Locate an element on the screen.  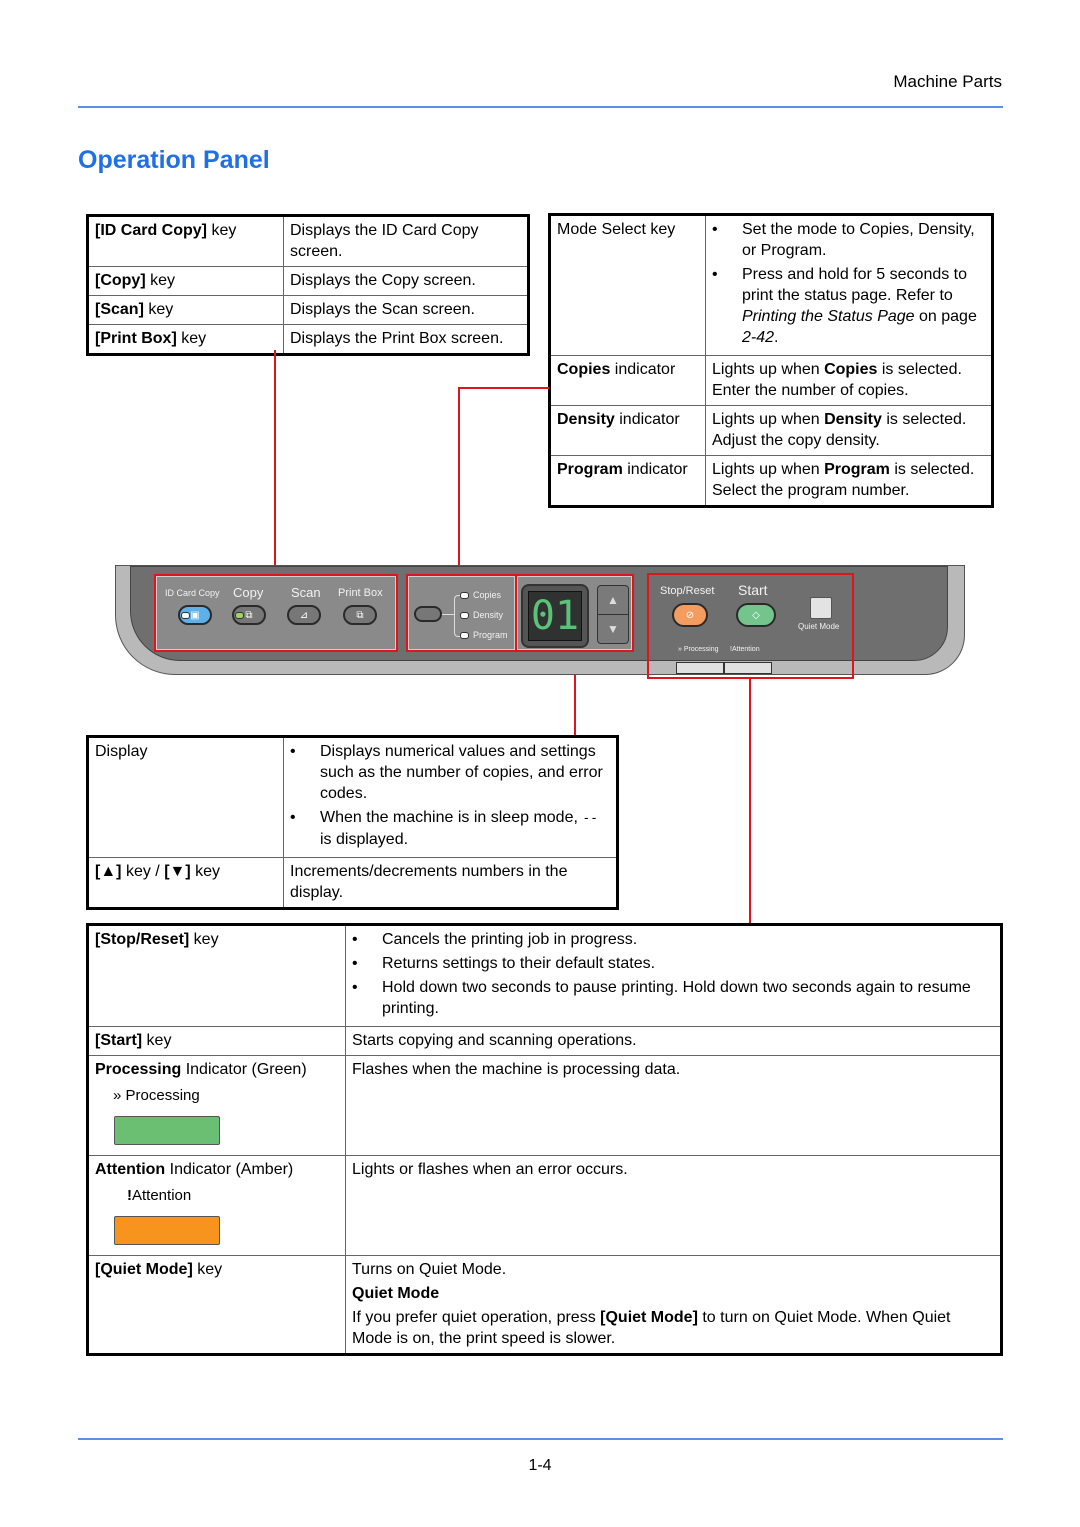
callout-line-mode-select-h is located at coordinates (503, 388).